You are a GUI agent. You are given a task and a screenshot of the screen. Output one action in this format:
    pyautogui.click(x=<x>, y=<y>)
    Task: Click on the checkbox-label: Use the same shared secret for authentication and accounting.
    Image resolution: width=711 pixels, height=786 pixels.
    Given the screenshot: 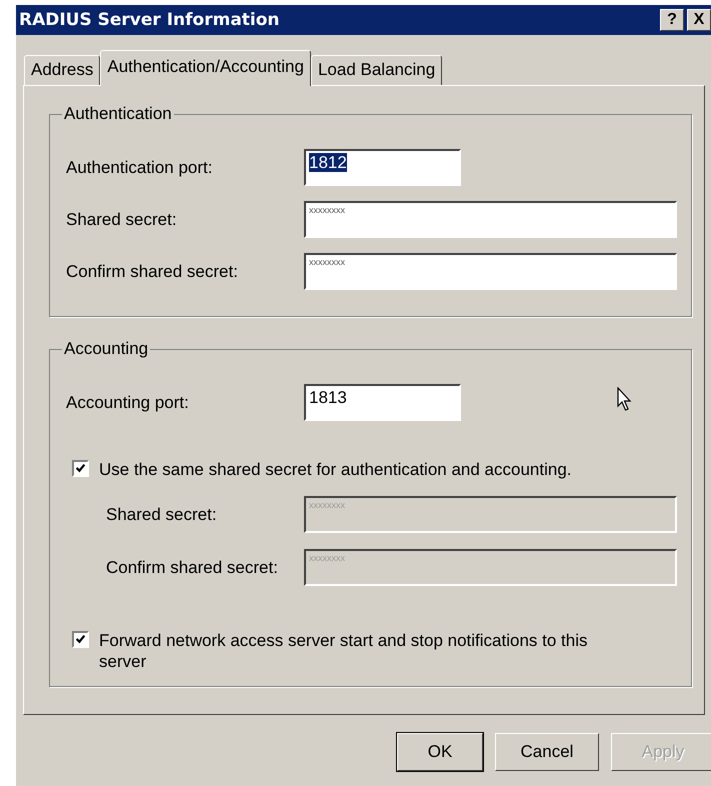 What is the action you would take?
    pyautogui.click(x=335, y=469)
    